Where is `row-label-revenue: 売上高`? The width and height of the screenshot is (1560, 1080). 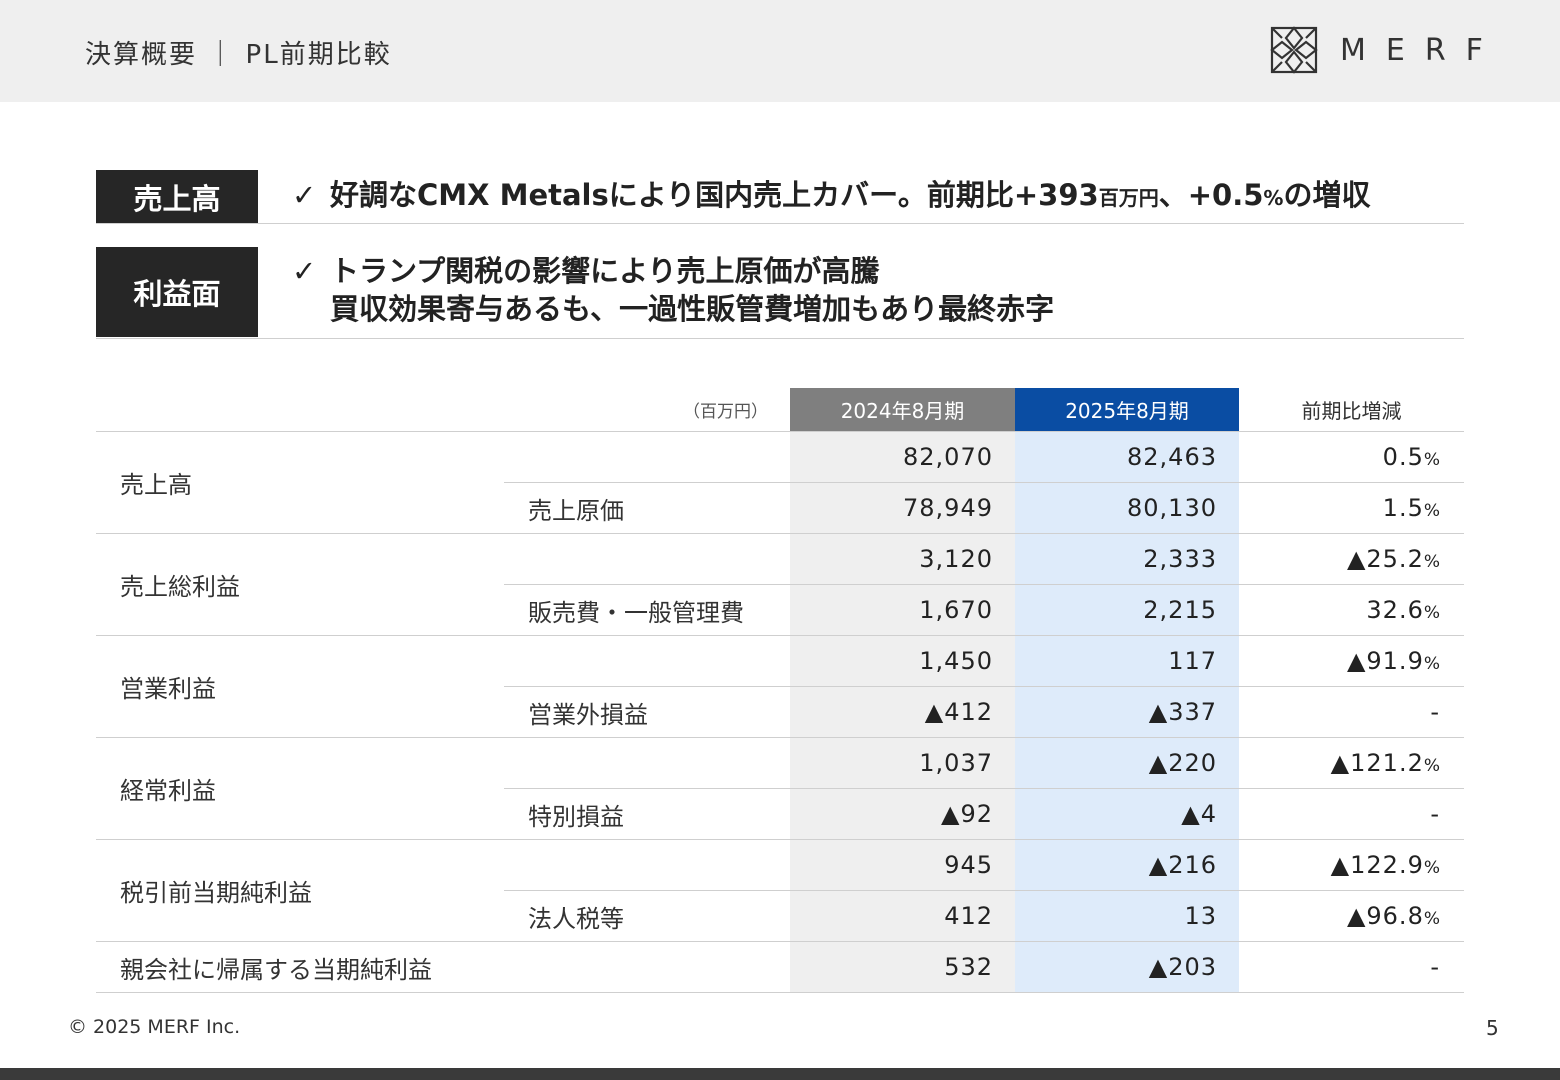 row-label-revenue: 売上高 is located at coordinates (300, 482).